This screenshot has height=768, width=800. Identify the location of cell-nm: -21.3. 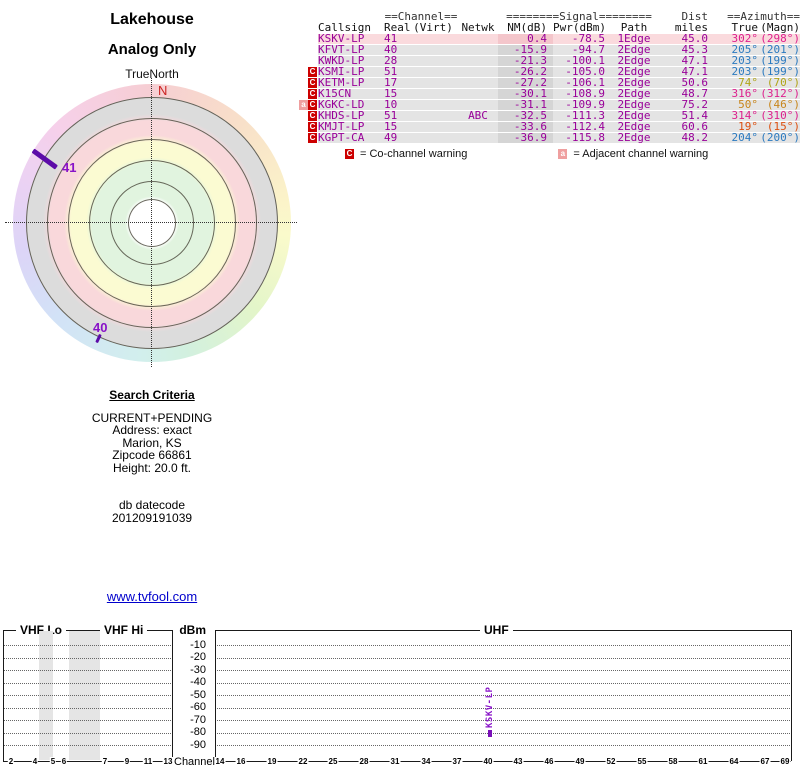
(525, 60).